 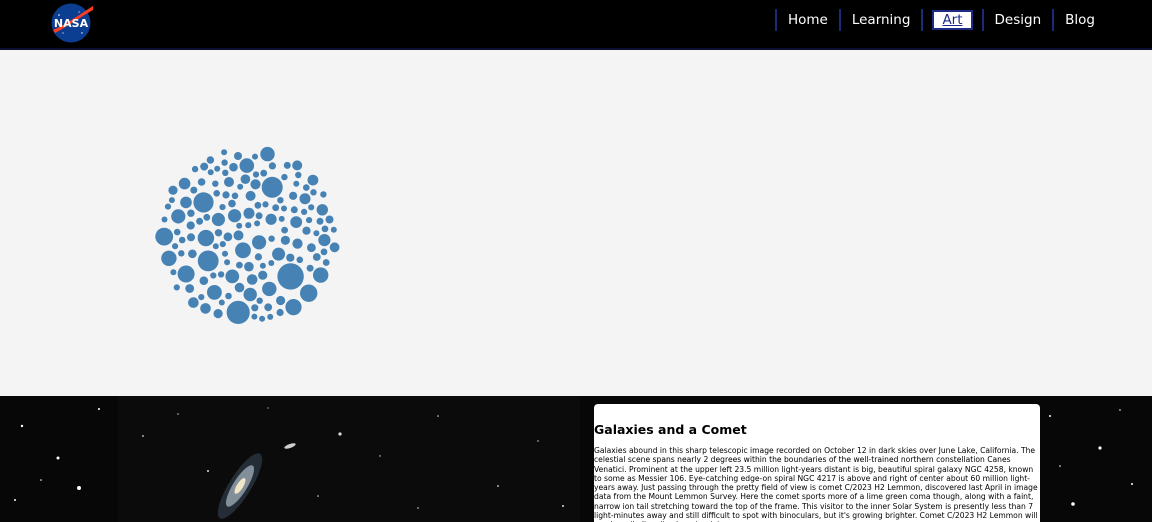 What do you see at coordinates (71, 23) in the screenshot?
I see `nasa-logo: NASA` at bounding box center [71, 23].